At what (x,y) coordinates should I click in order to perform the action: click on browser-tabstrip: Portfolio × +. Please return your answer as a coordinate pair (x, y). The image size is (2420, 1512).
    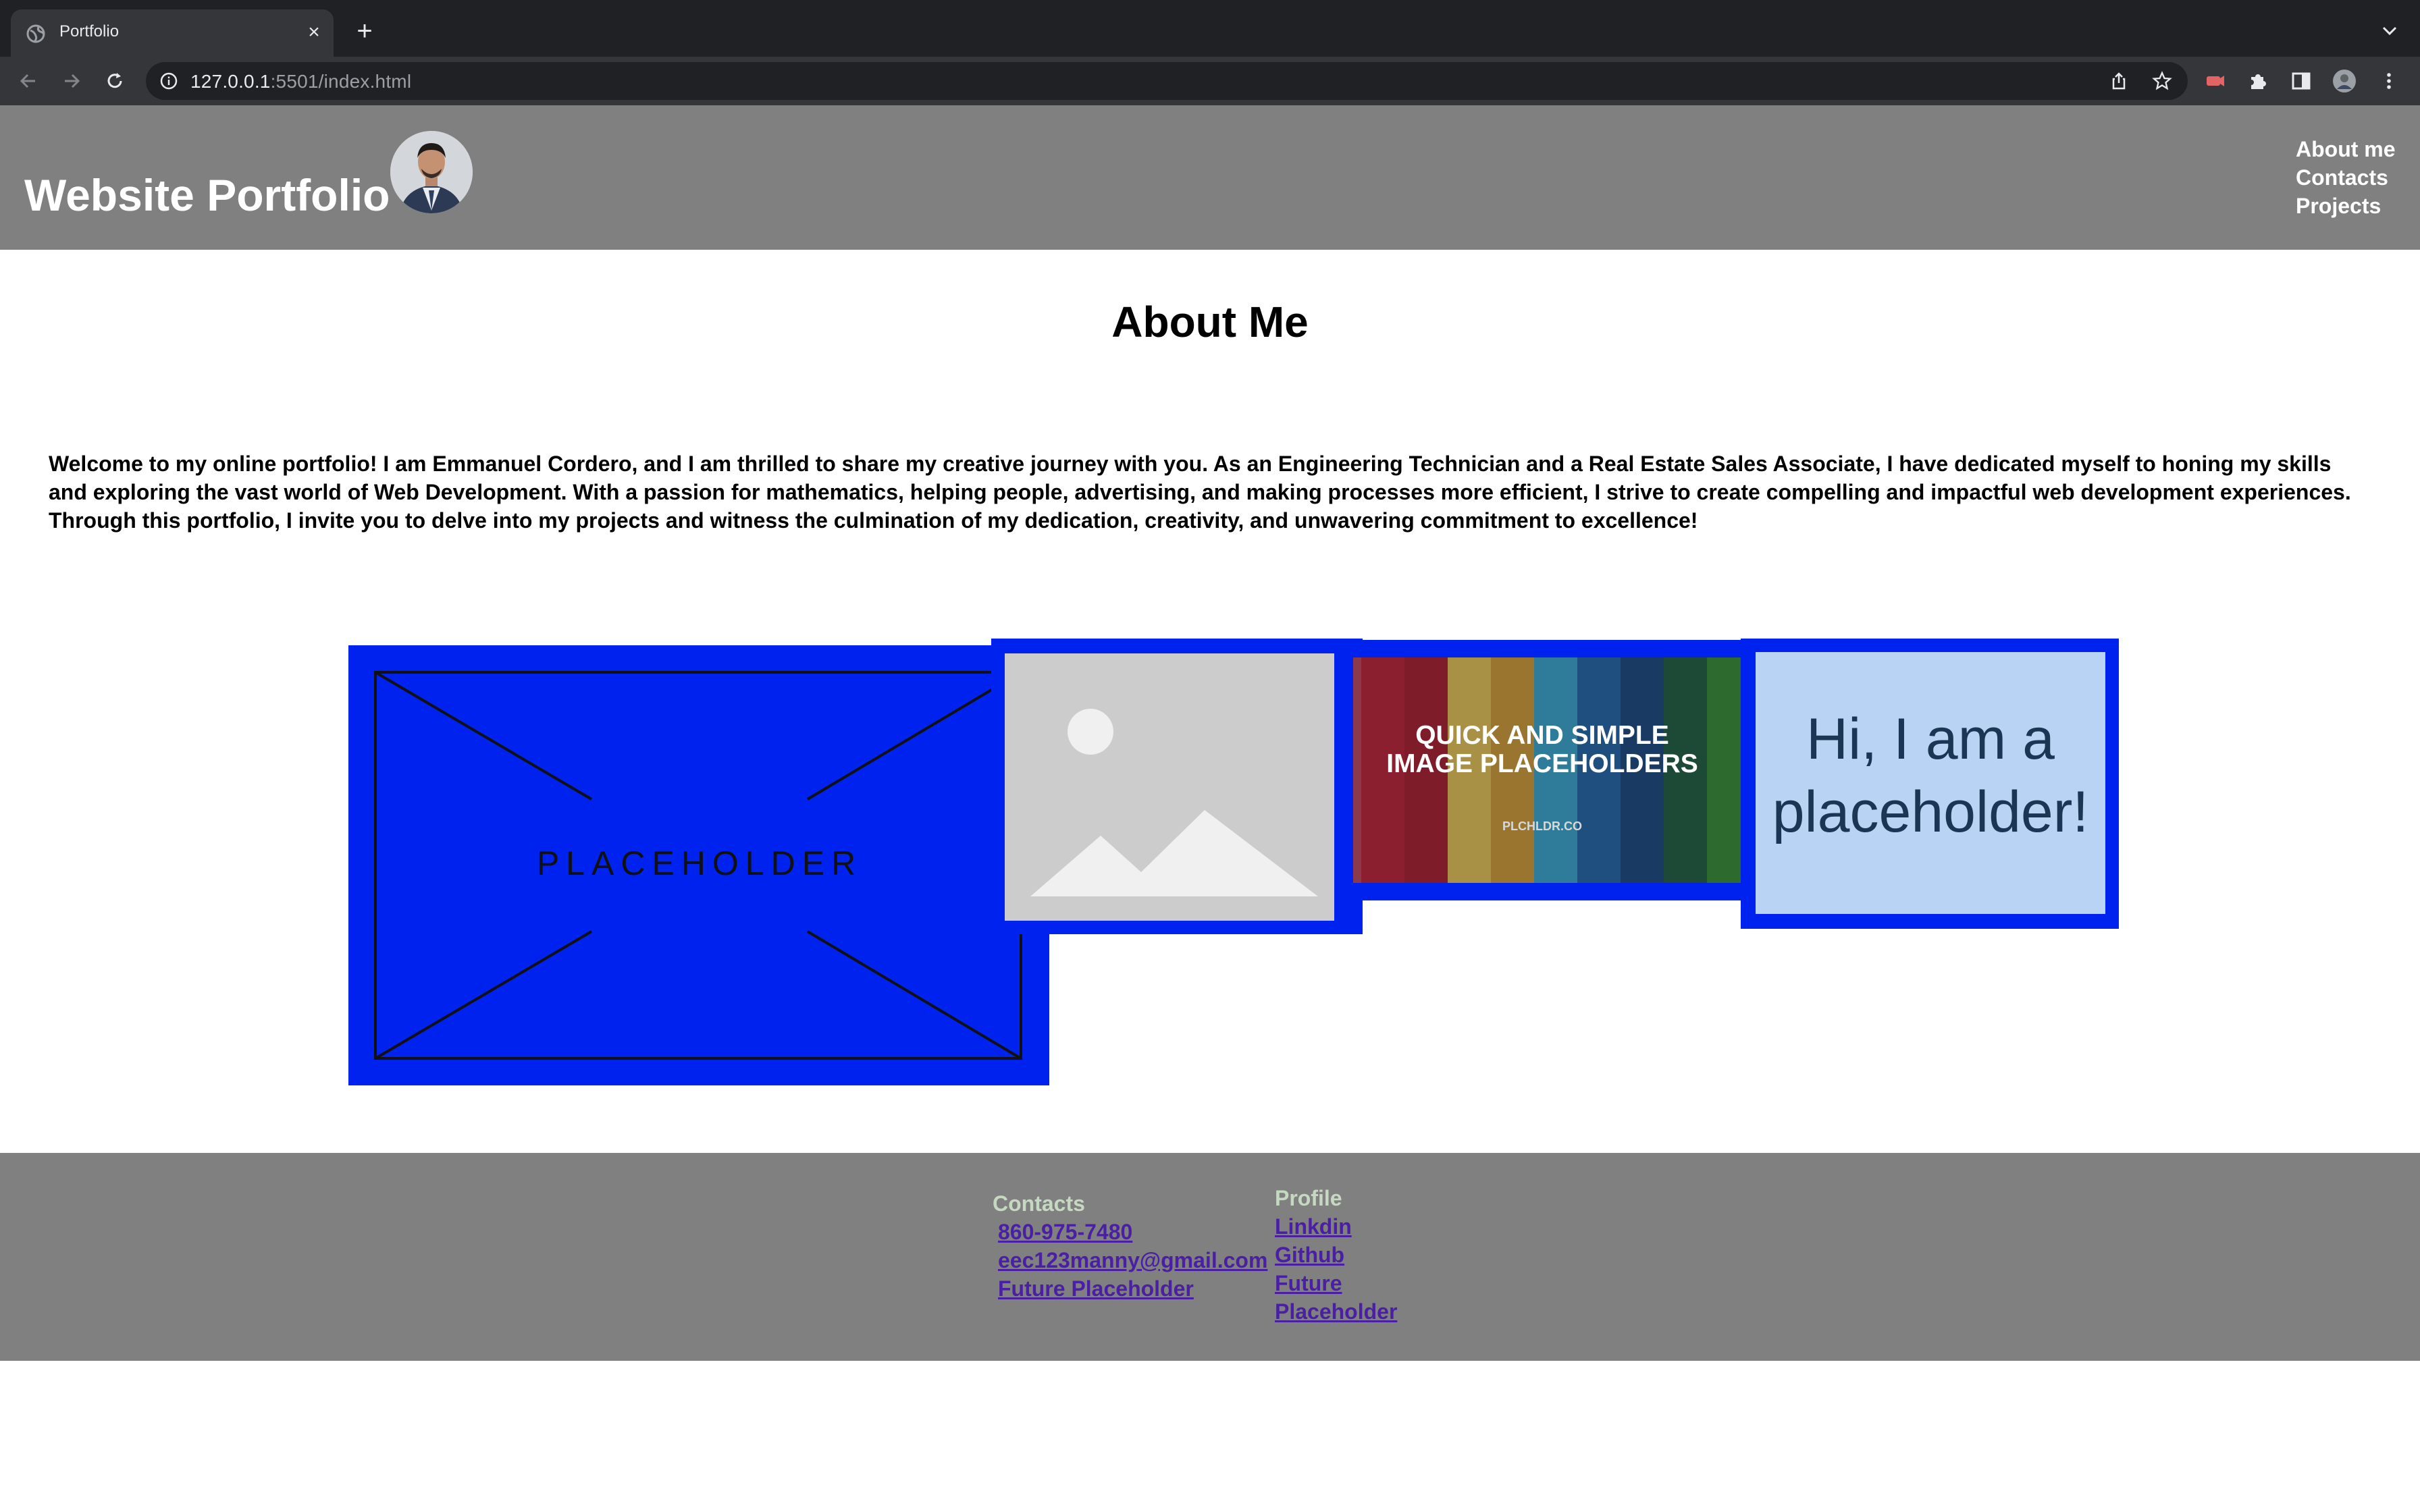
    Looking at the image, I should click on (1210, 28).